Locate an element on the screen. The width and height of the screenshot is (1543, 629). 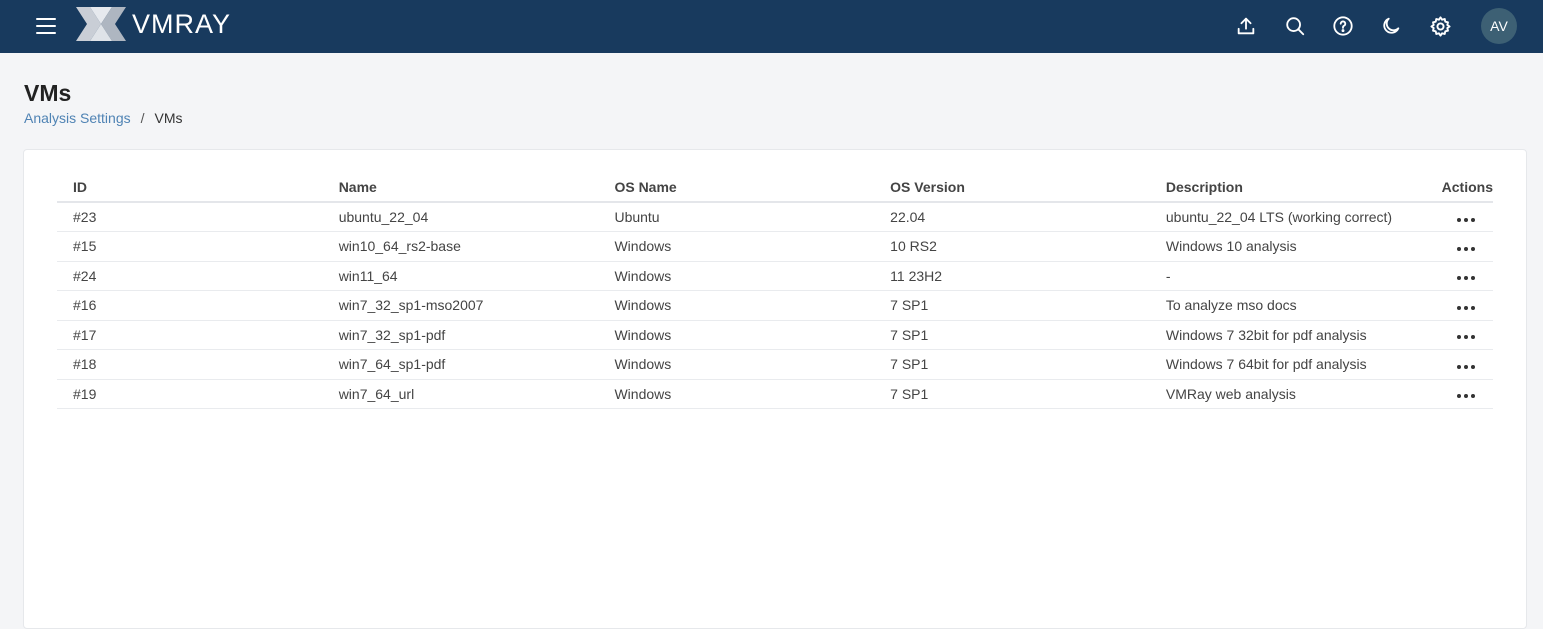
column-header-id: ID is located at coordinates (190, 187).